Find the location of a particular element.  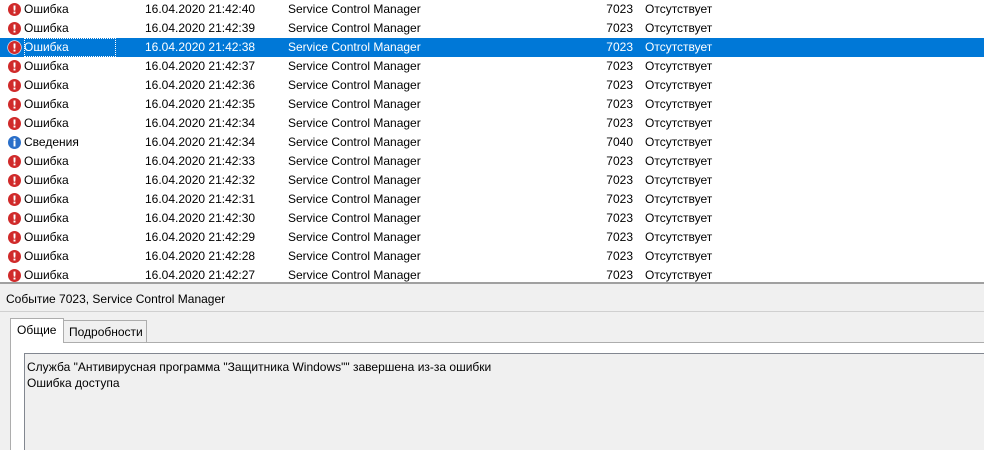

event-date: 16.04.2020 21:42:37 is located at coordinates (200, 66).